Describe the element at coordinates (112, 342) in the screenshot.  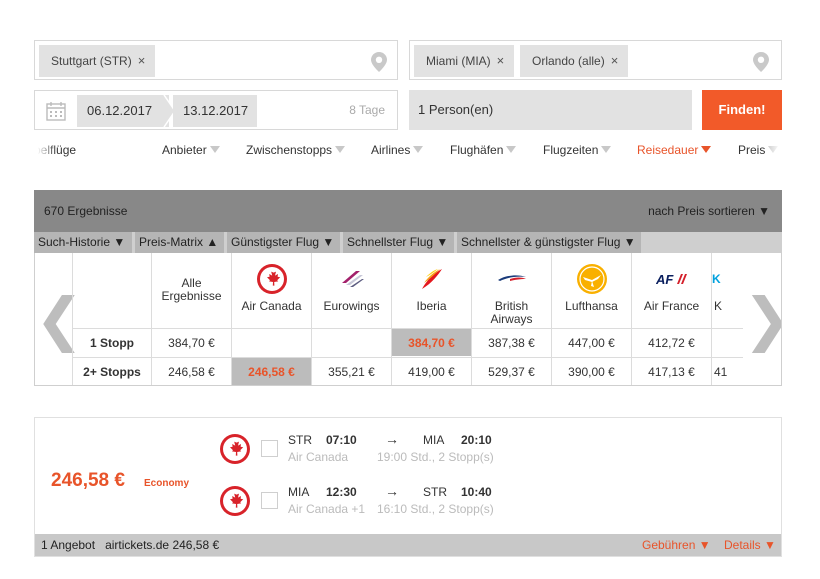
I see `row-label-one-stop: 1 Stopp` at that location.